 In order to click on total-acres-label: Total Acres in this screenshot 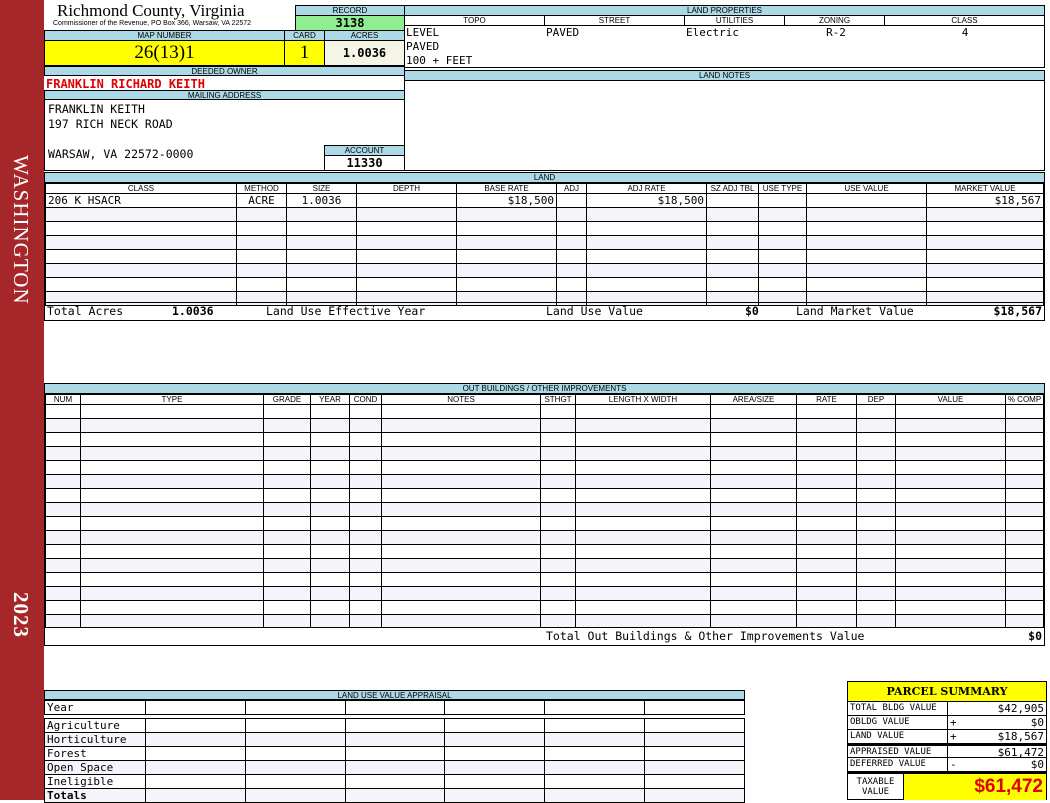, I will do `click(85, 311)`.